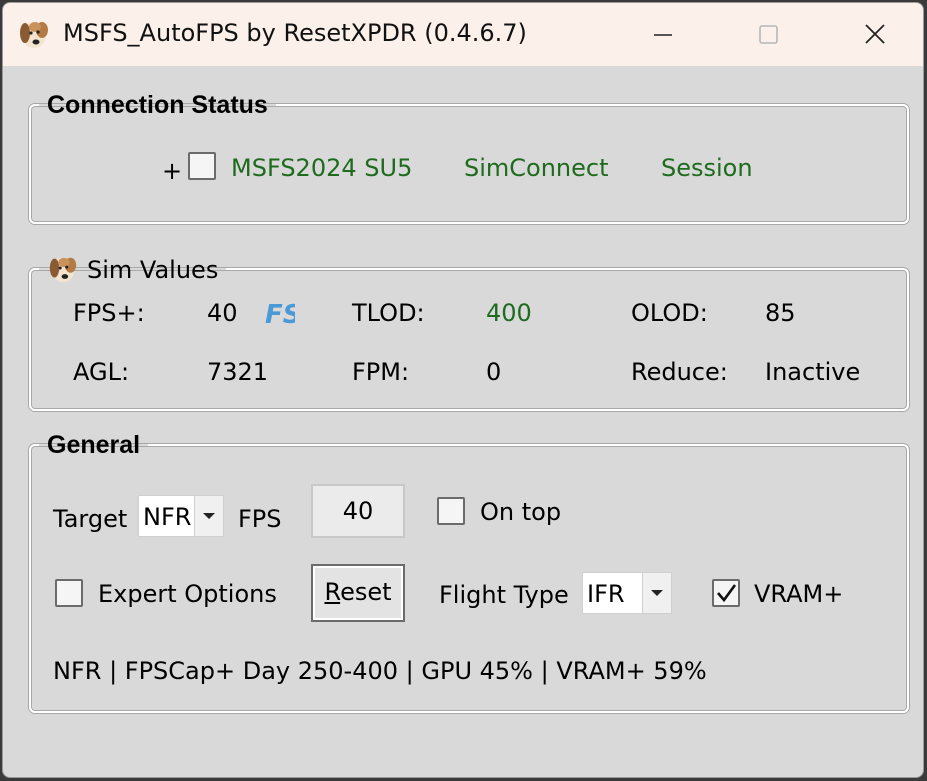 This screenshot has width=927, height=781. I want to click on connection-status-legend: Connection Status, so click(157, 105).